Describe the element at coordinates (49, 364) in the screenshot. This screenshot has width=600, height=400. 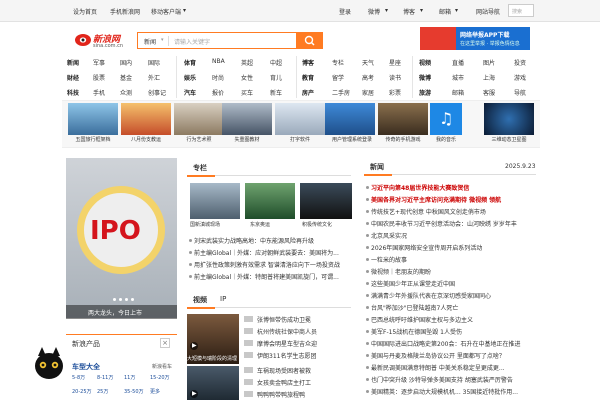
I see `mascot-cat` at that location.